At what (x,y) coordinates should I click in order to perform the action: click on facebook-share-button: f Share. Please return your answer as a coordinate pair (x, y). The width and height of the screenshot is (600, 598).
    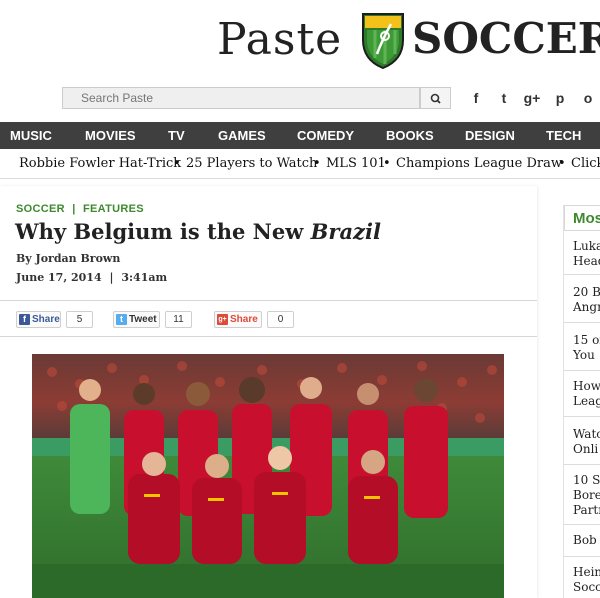
    Looking at the image, I should click on (38, 319).